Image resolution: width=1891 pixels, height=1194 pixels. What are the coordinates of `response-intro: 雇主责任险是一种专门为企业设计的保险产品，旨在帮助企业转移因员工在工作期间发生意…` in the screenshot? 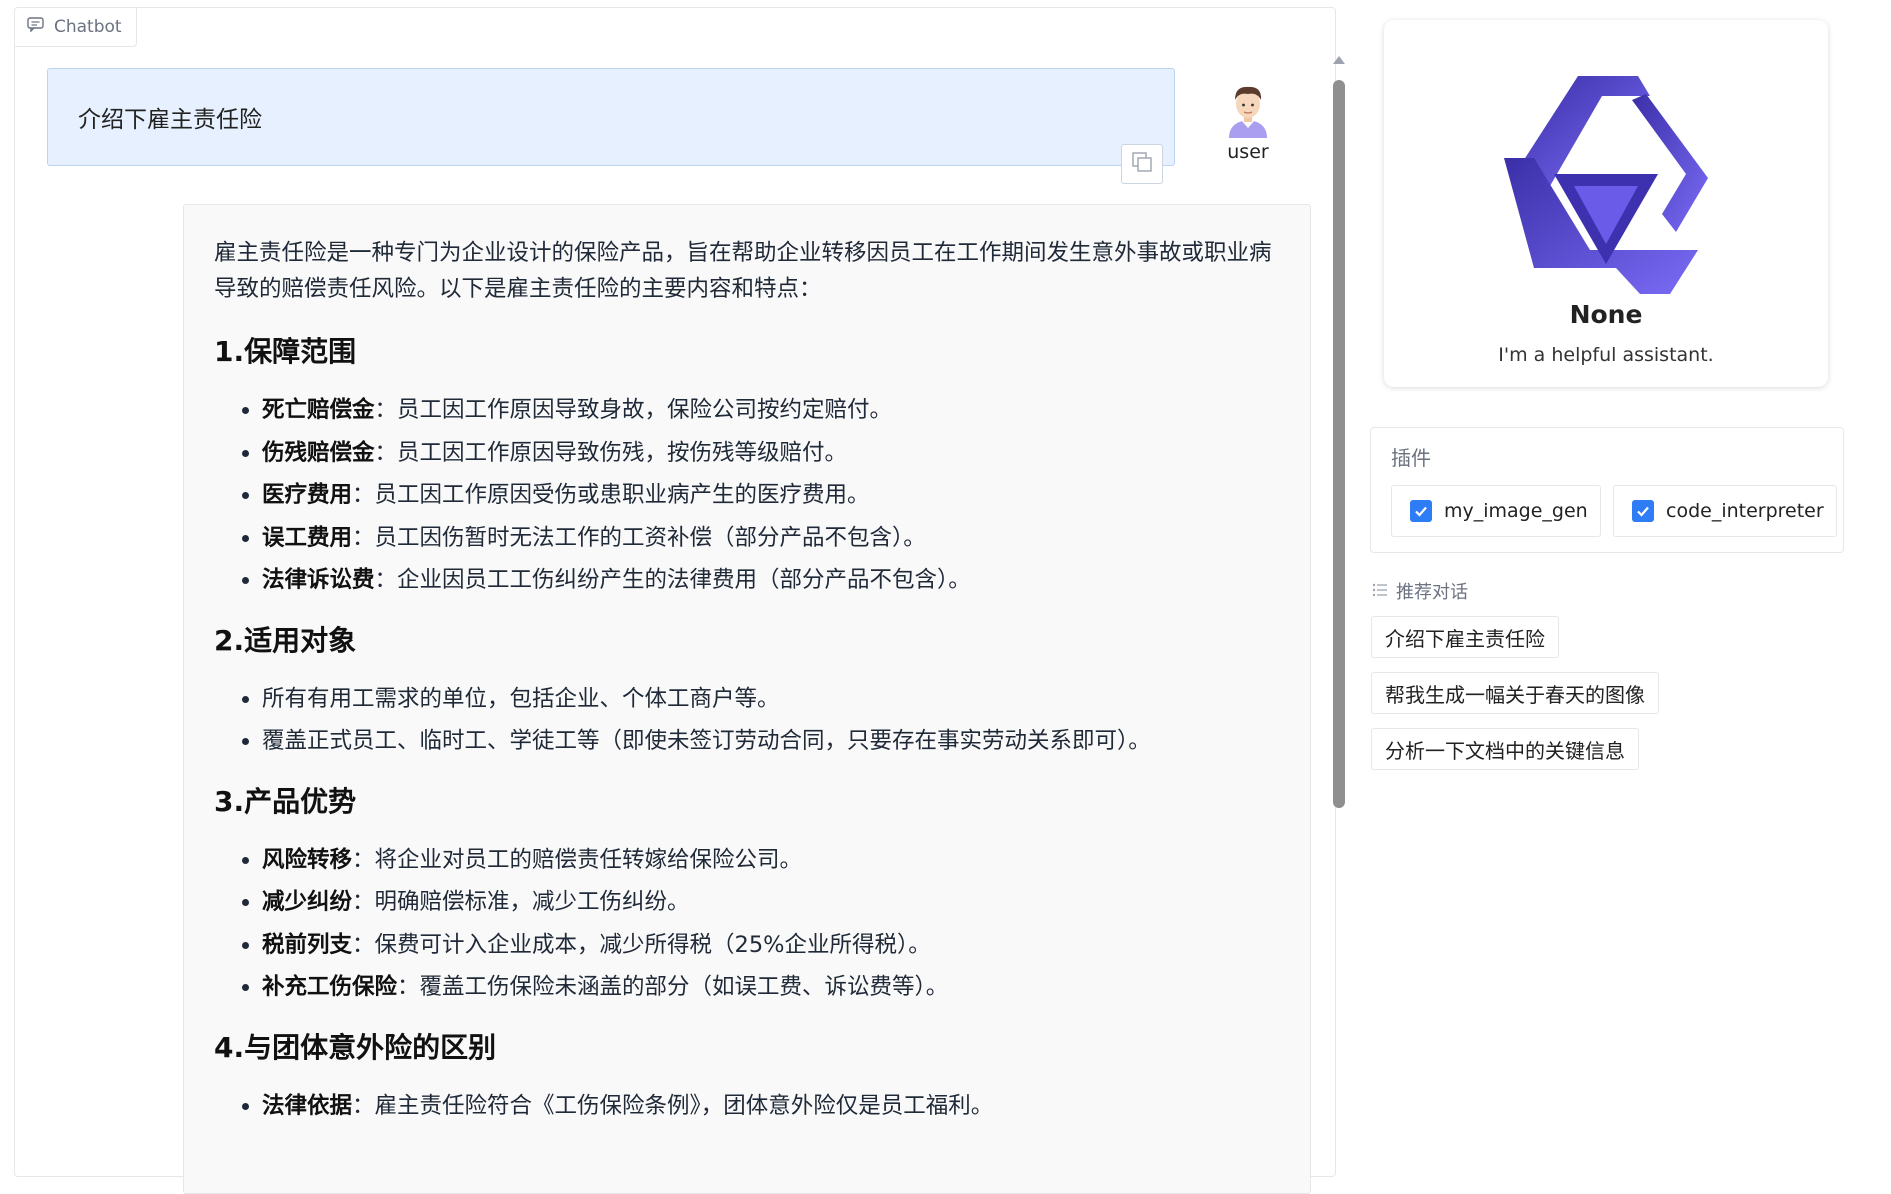 It's located at (743, 271).